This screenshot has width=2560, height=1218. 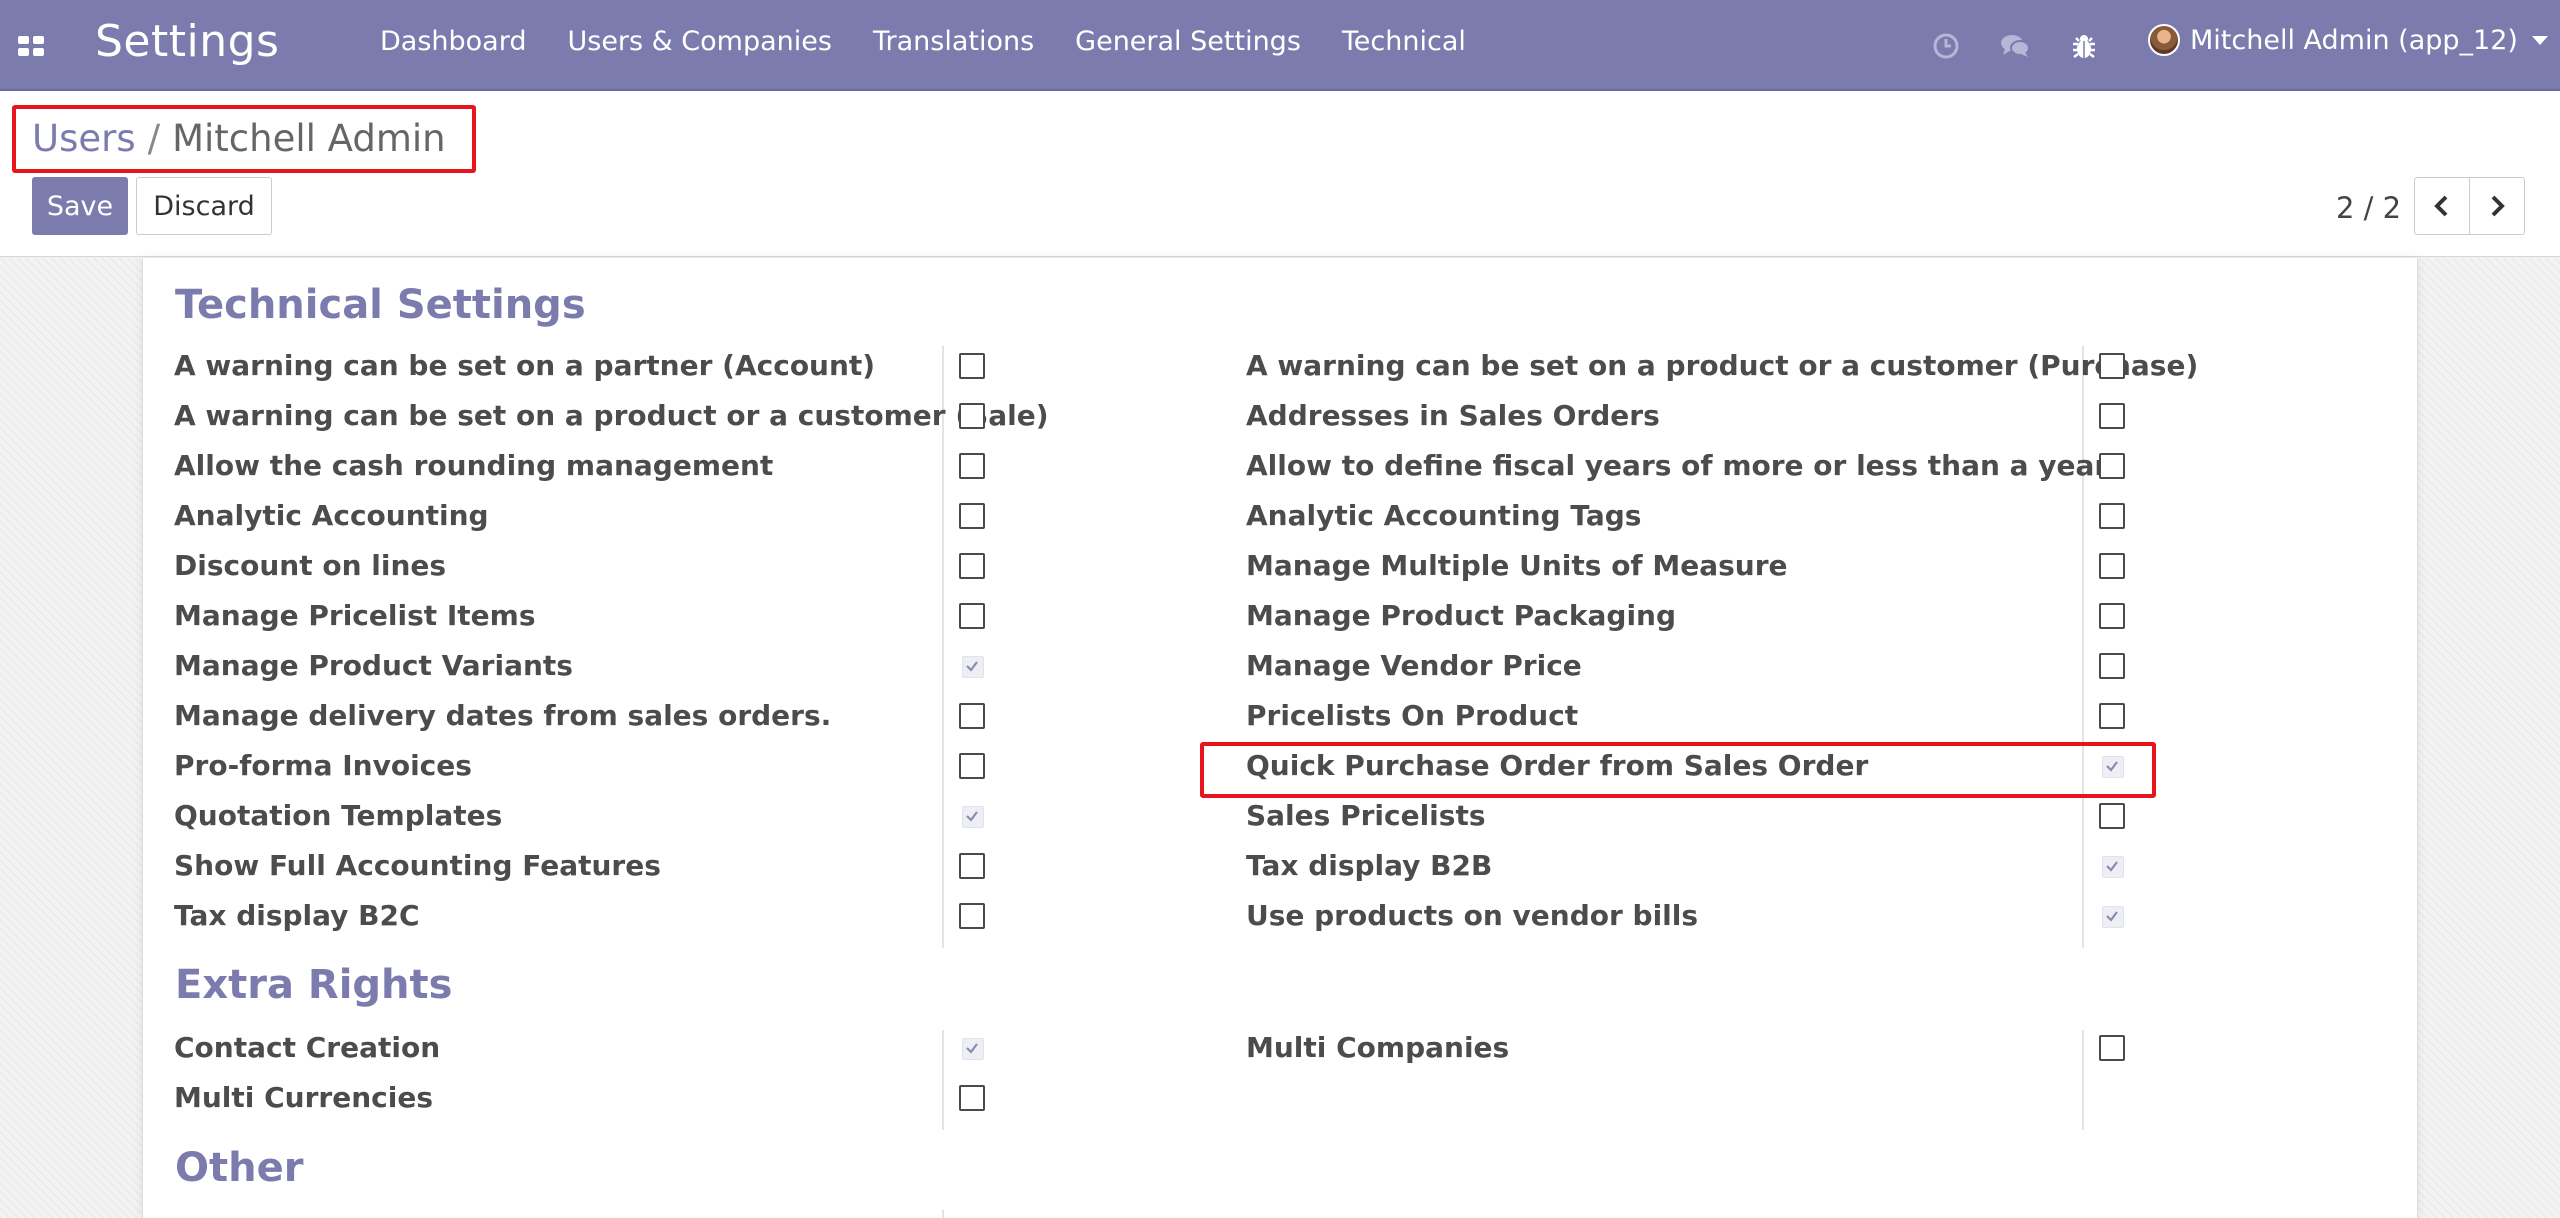 What do you see at coordinates (453, 41) in the screenshot?
I see `menu-dashboard: Dashboard` at bounding box center [453, 41].